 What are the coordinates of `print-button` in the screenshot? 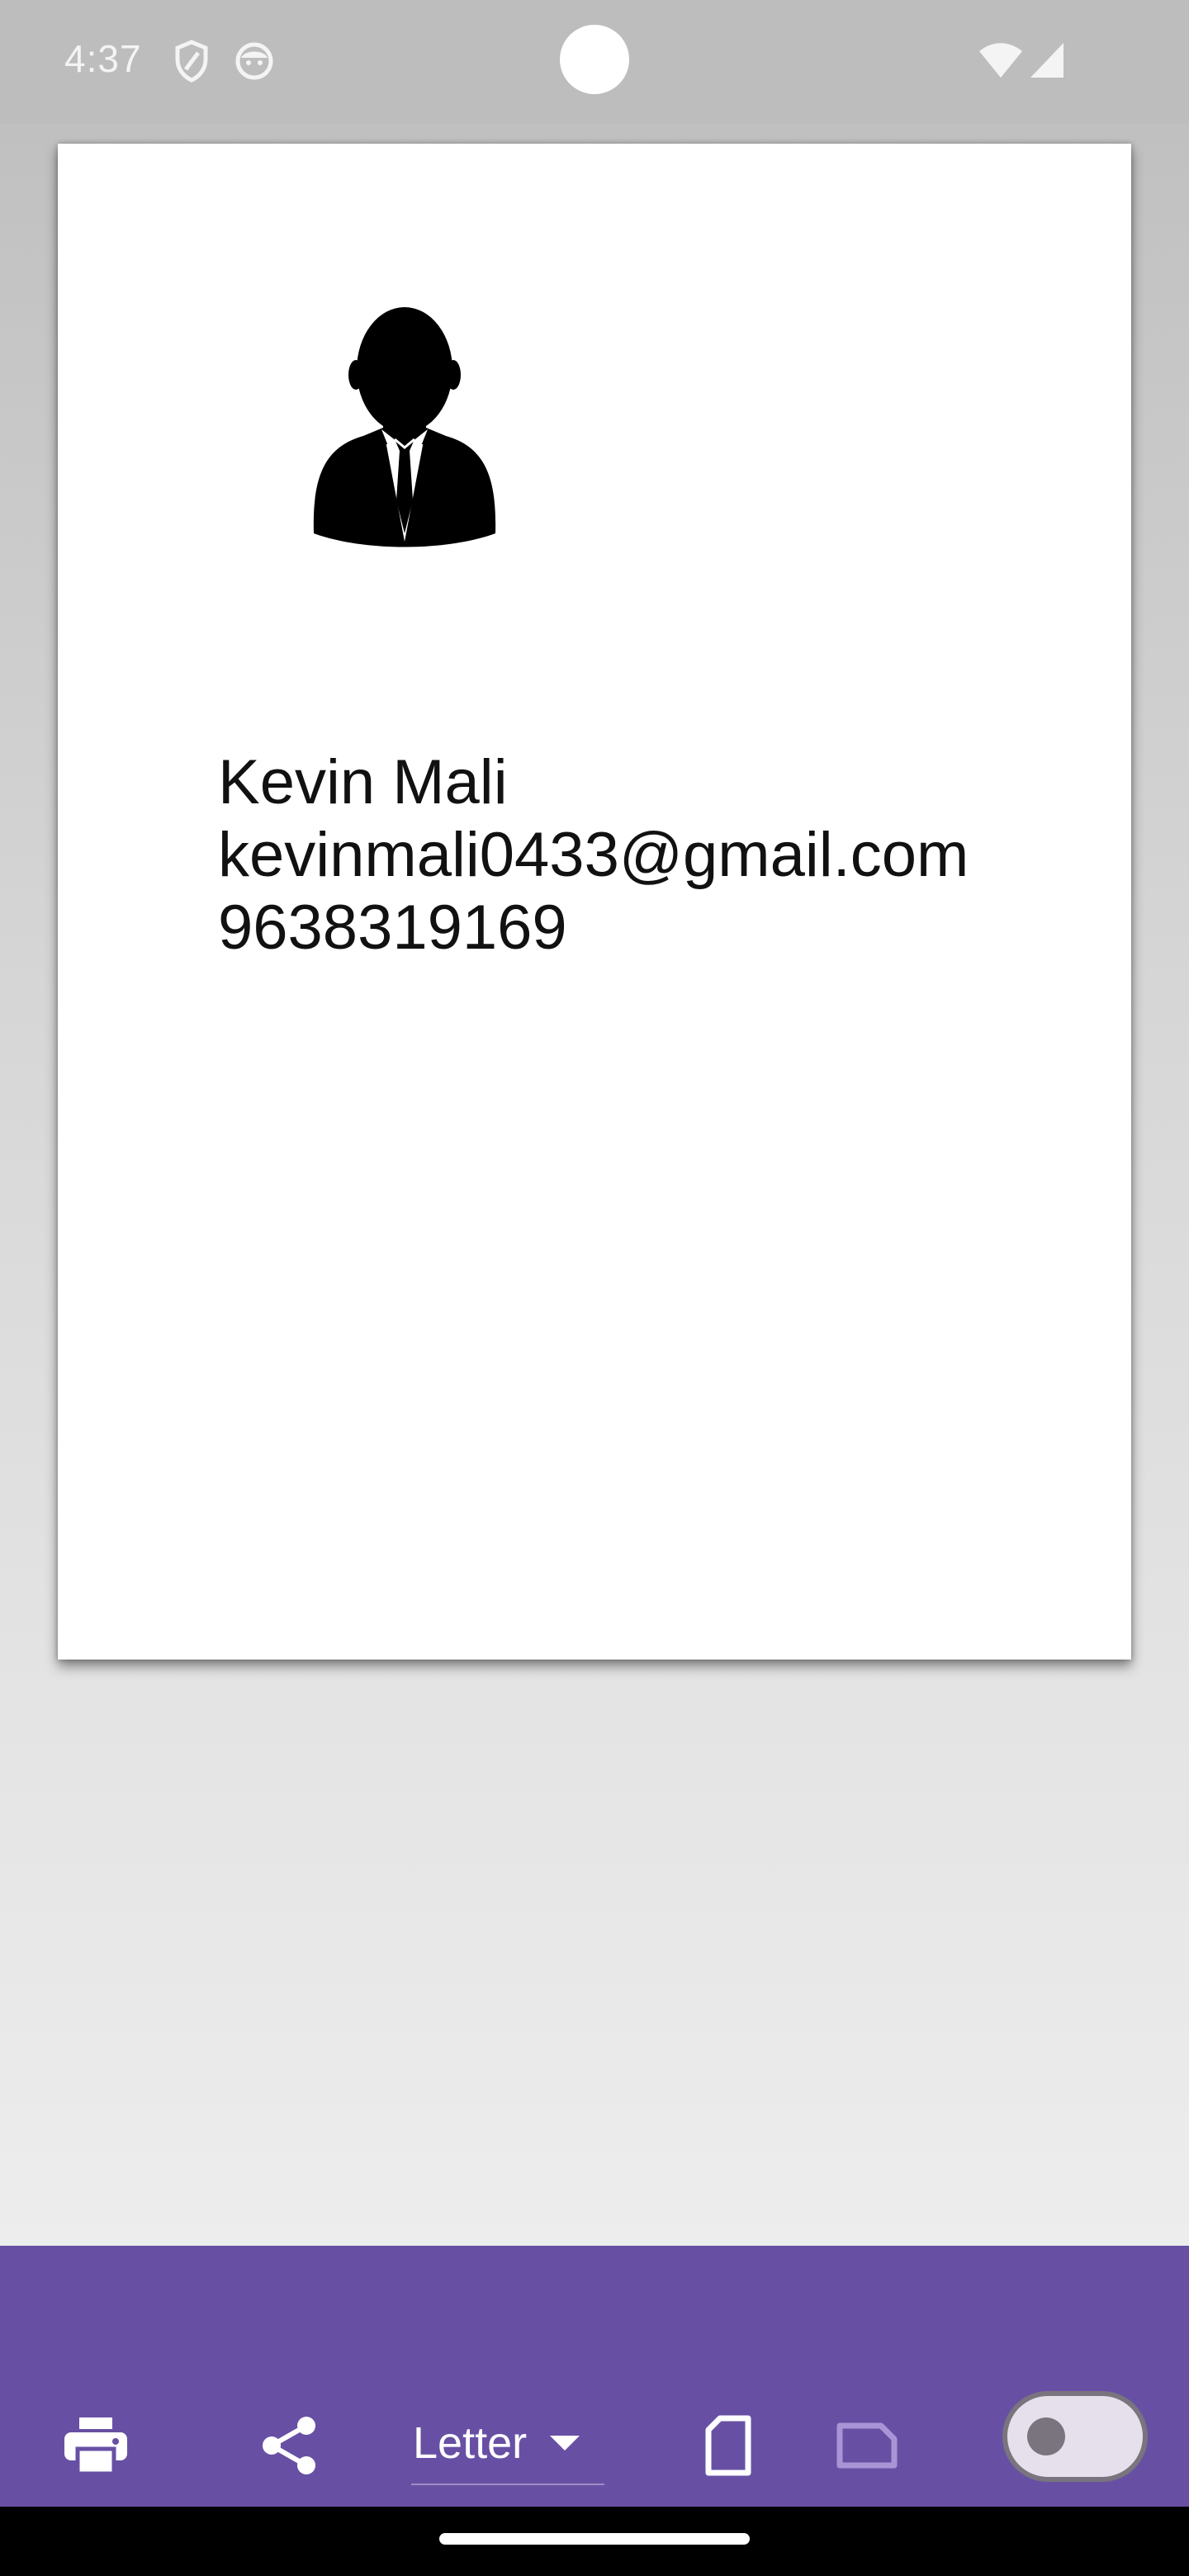 It's located at (96, 2445).